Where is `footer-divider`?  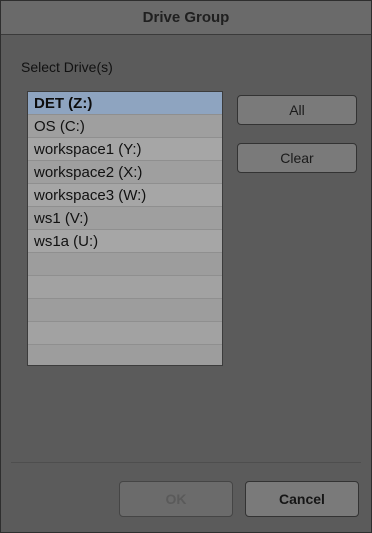
footer-divider is located at coordinates (186, 462).